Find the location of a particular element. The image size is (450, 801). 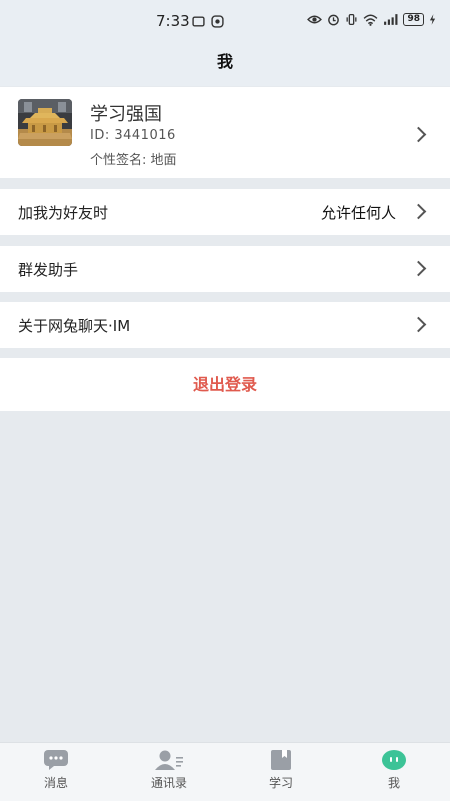

status-time: 7:33 is located at coordinates (173, 21).